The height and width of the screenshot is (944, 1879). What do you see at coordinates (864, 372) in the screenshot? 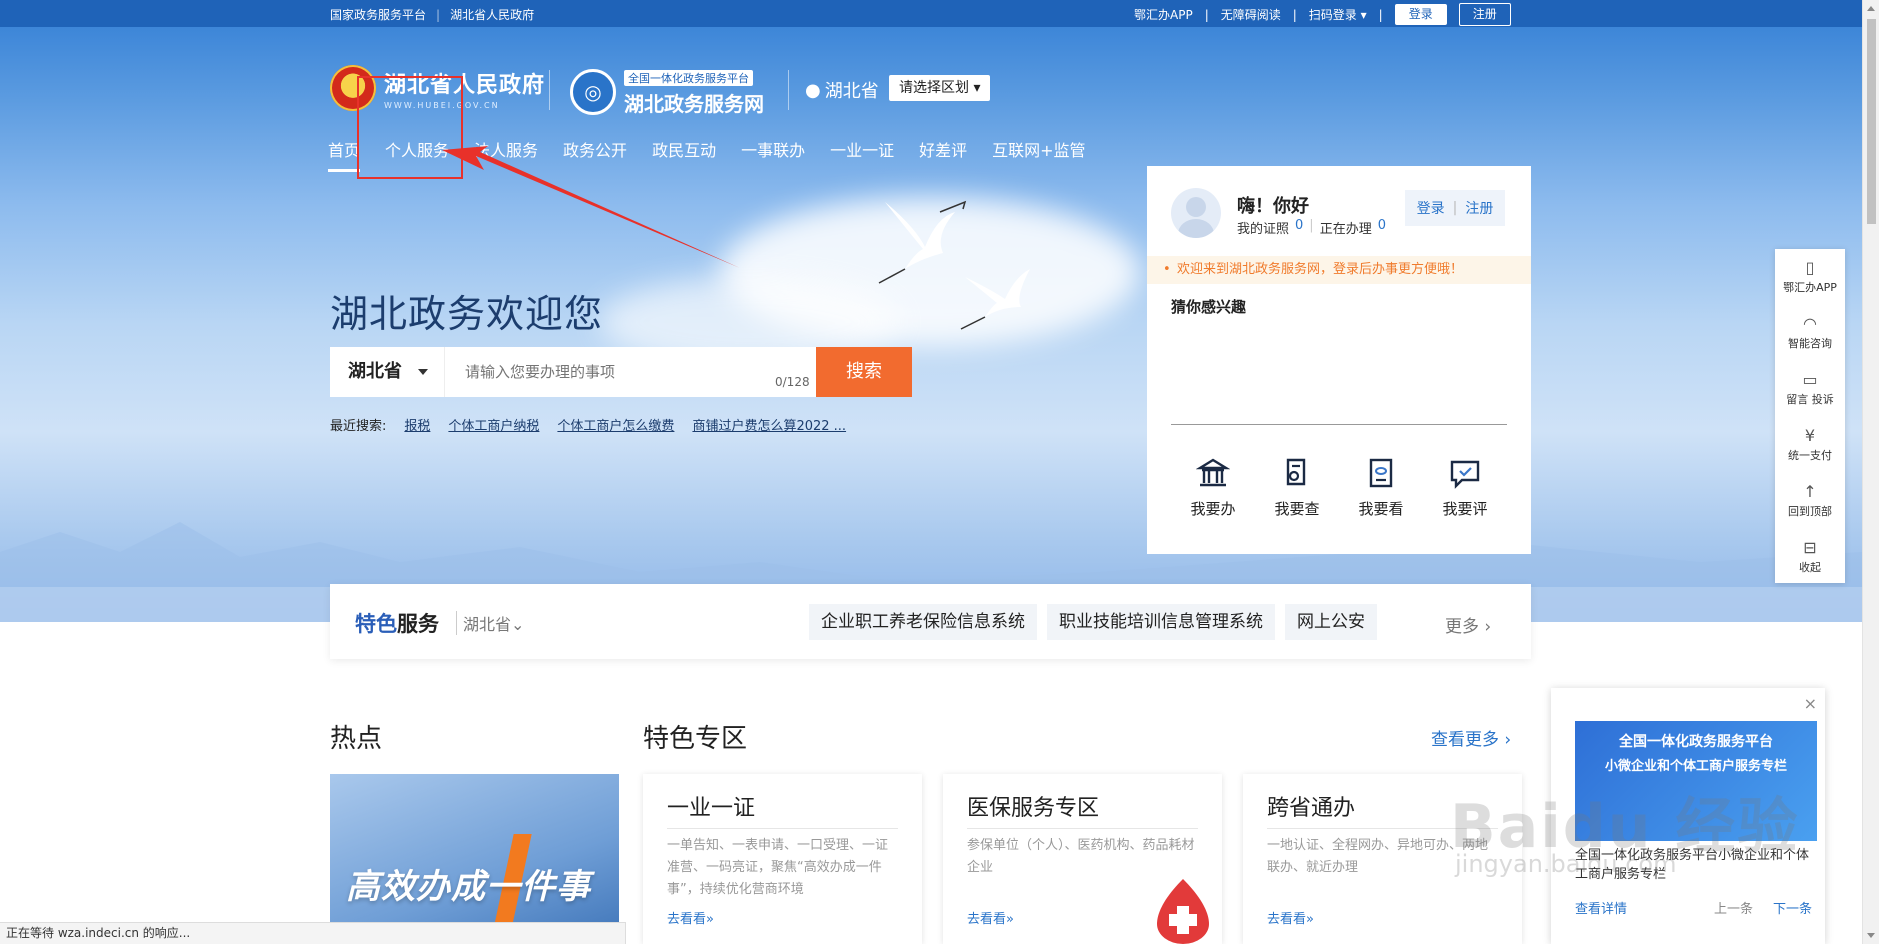
I see `search-button: 搜索` at bounding box center [864, 372].